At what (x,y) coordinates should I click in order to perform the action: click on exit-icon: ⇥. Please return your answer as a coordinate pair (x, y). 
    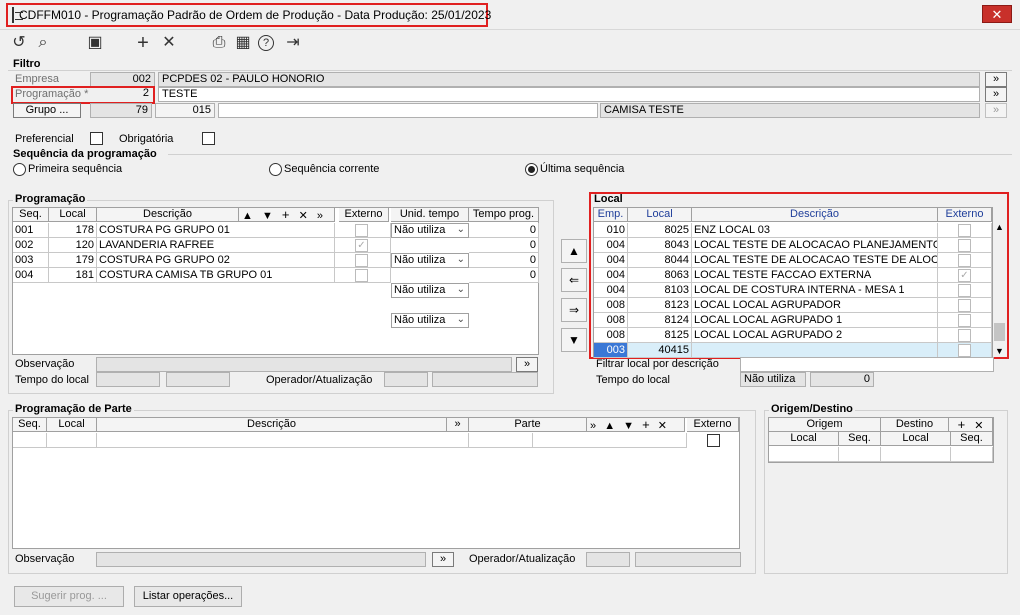
    Looking at the image, I should click on (293, 43).